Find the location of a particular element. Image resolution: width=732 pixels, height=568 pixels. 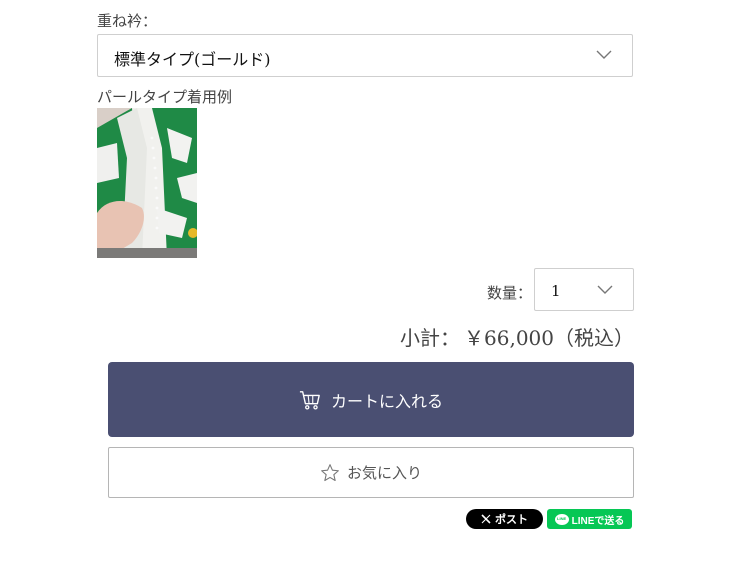

example-photo is located at coordinates (147, 183).